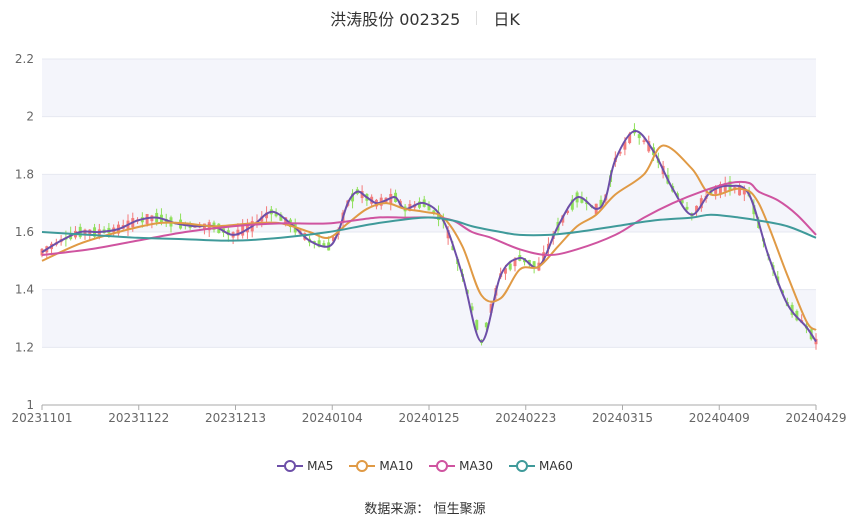 The height and width of the screenshot is (517, 850). Describe the element at coordinates (476, 465) in the screenshot. I see `legend-label: MA30` at that location.